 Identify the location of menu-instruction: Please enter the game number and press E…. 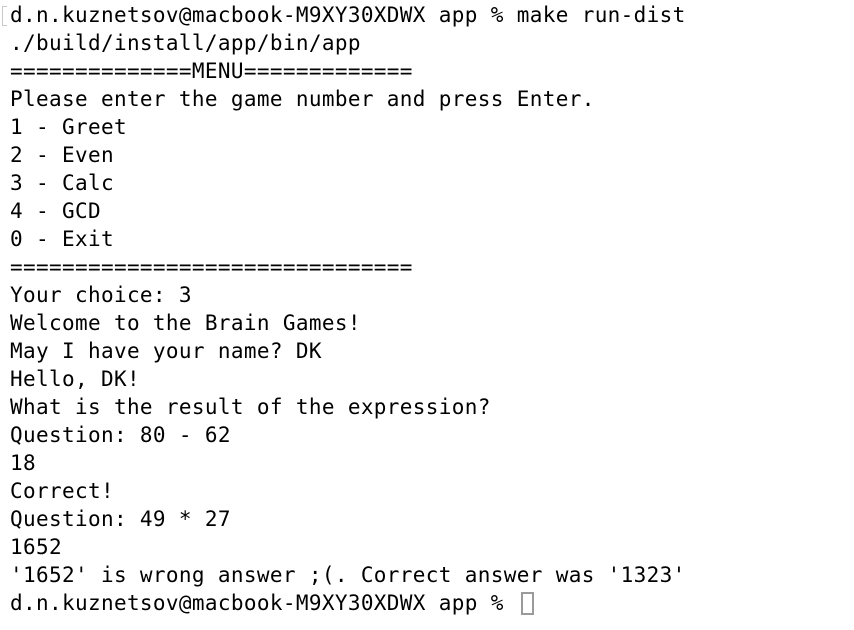
(302, 99).